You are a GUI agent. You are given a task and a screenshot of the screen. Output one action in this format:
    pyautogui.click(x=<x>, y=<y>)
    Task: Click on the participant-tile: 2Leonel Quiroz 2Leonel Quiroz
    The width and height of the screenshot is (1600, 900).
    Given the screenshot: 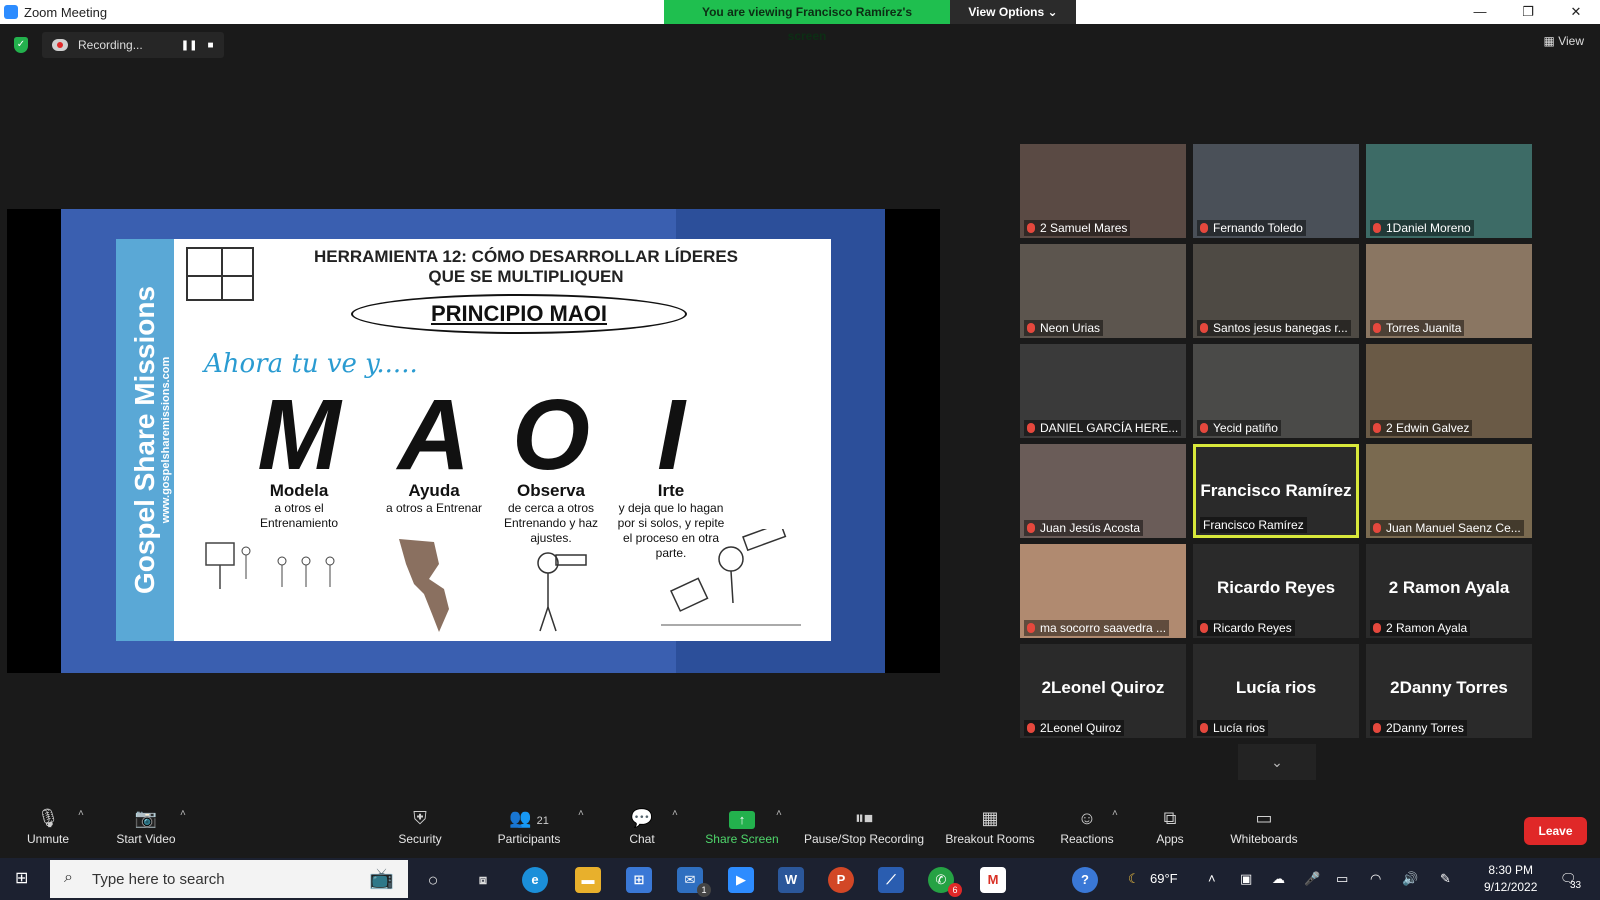 What is the action you would take?
    pyautogui.click(x=1103, y=691)
    